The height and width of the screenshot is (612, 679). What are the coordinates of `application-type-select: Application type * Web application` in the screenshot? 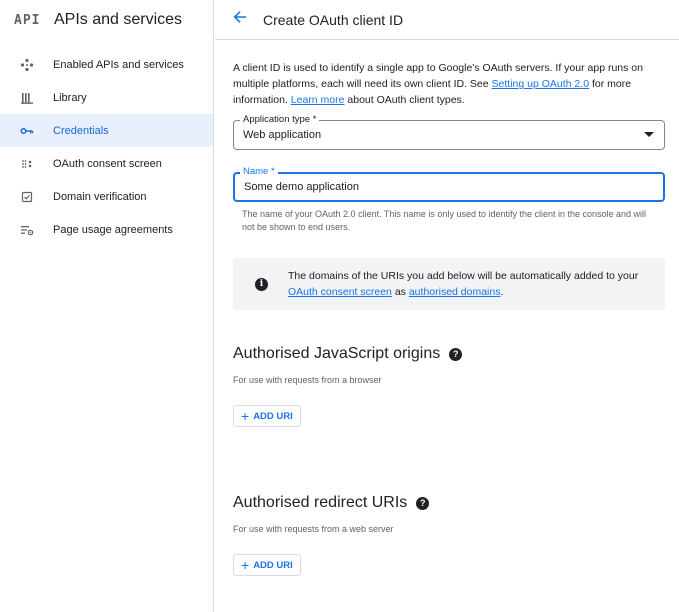 It's located at (449, 132).